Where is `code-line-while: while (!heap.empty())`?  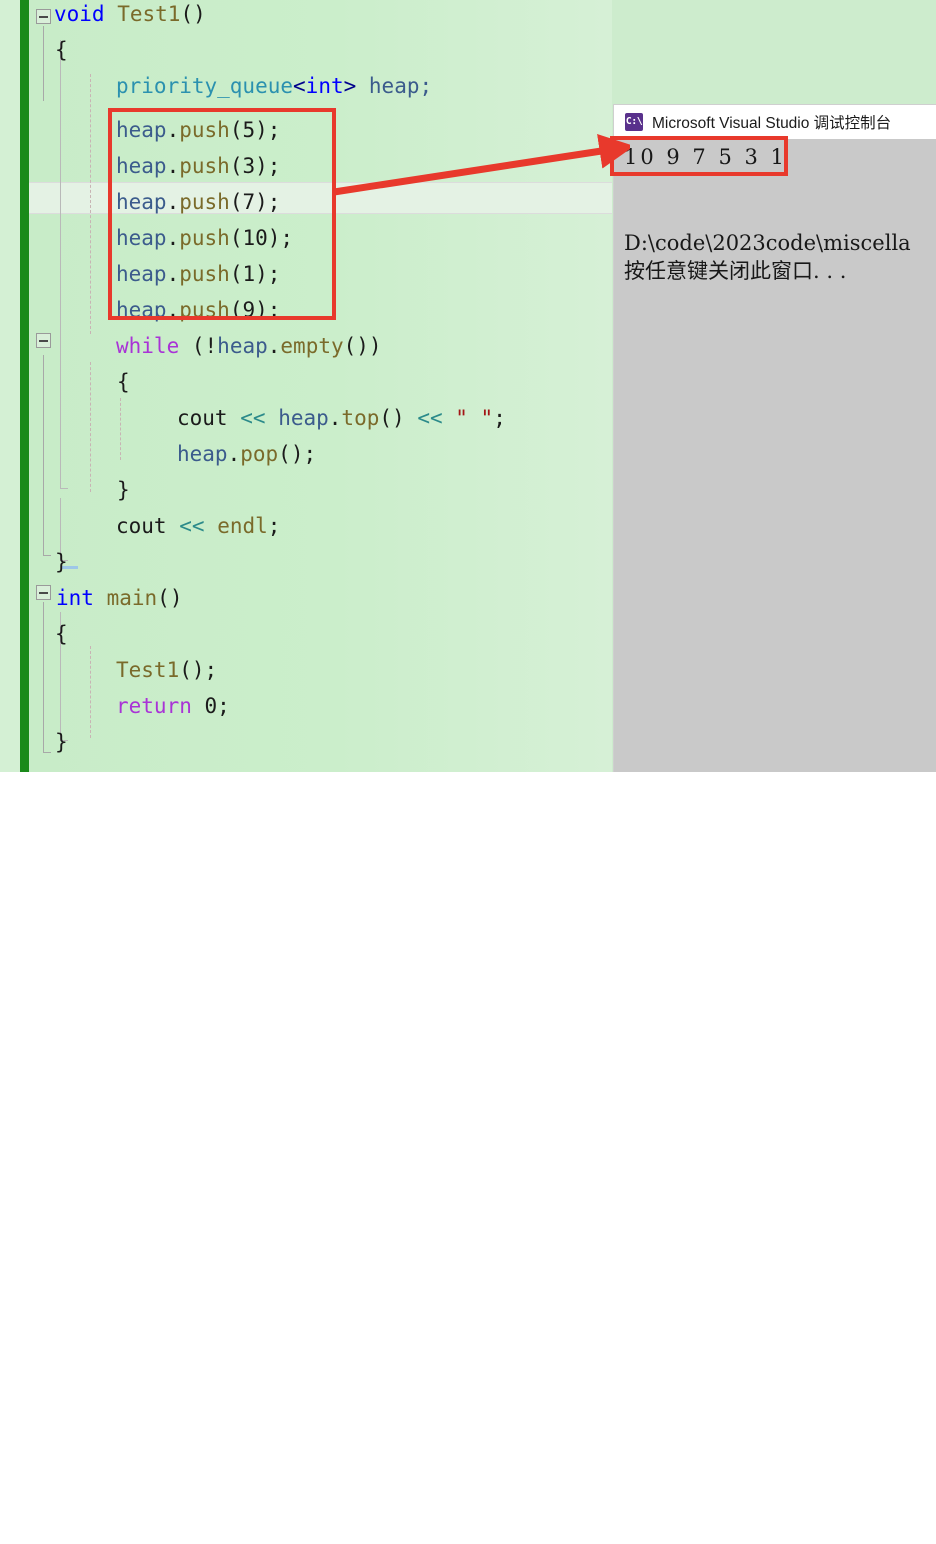
code-line-while: while (!heap.empty()) is located at coordinates (249, 346).